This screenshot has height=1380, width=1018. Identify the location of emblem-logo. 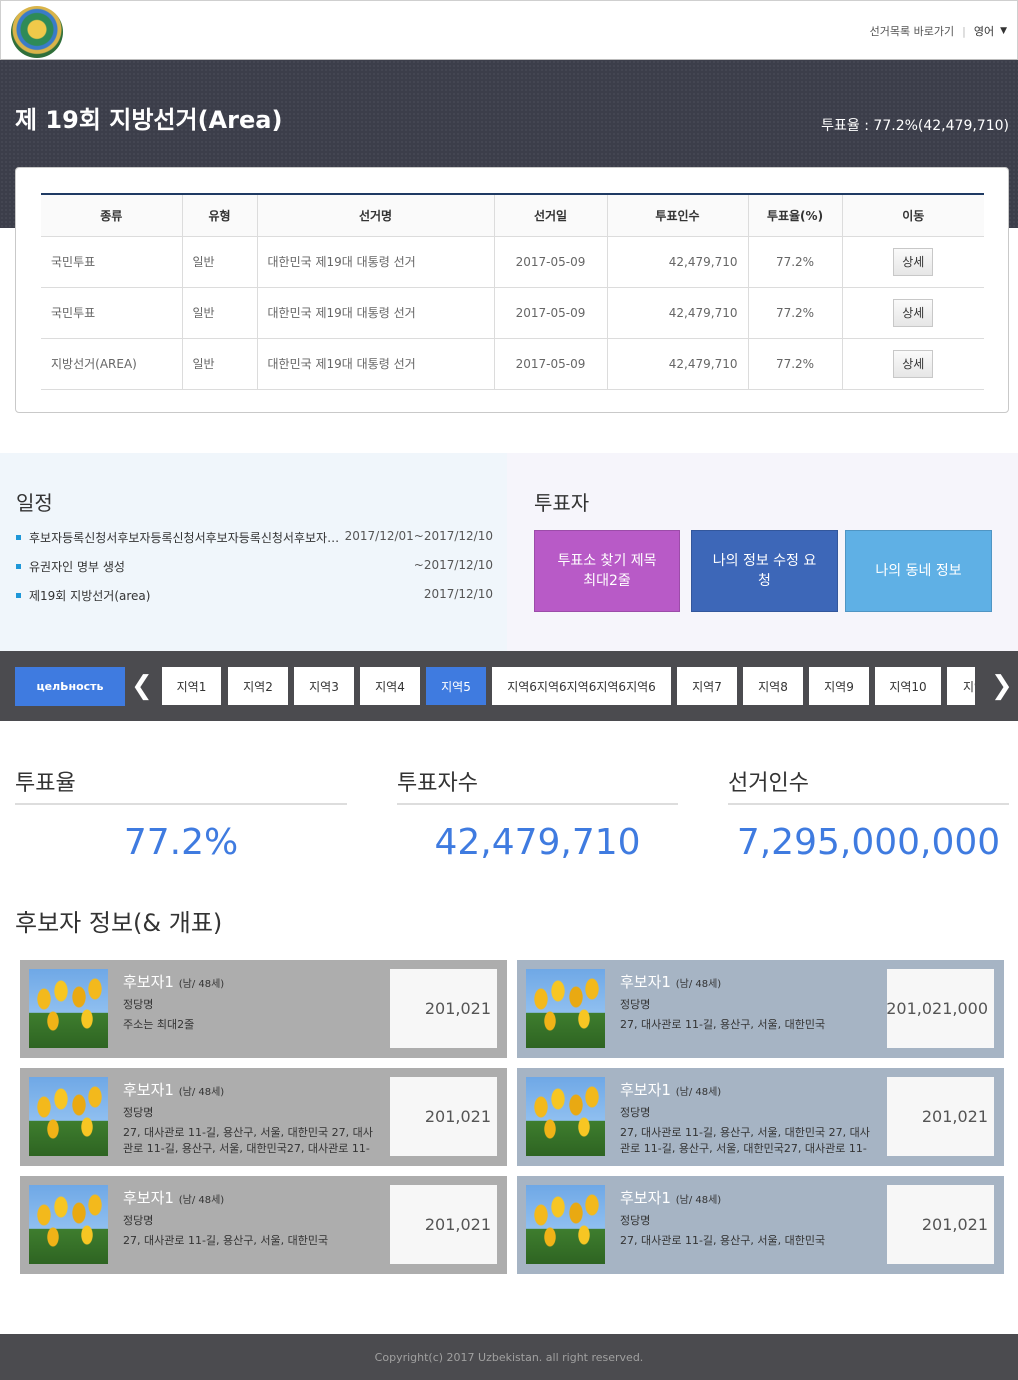
(37, 32).